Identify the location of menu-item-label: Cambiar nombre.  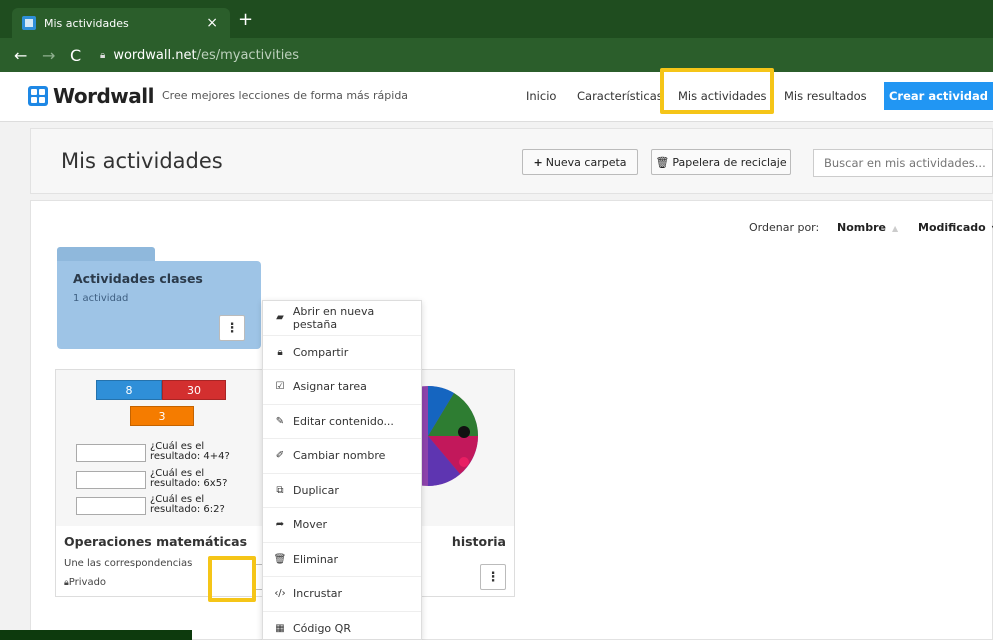
(339, 456).